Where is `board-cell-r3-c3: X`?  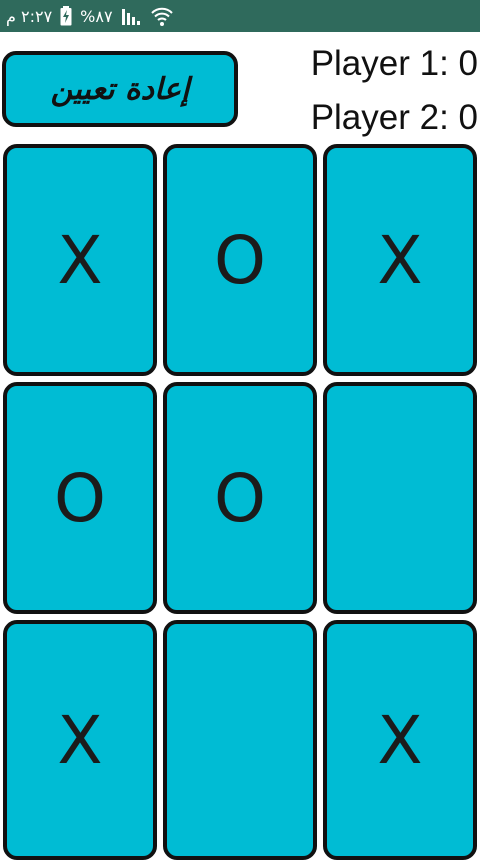
board-cell-r3-c3: X is located at coordinates (400, 740).